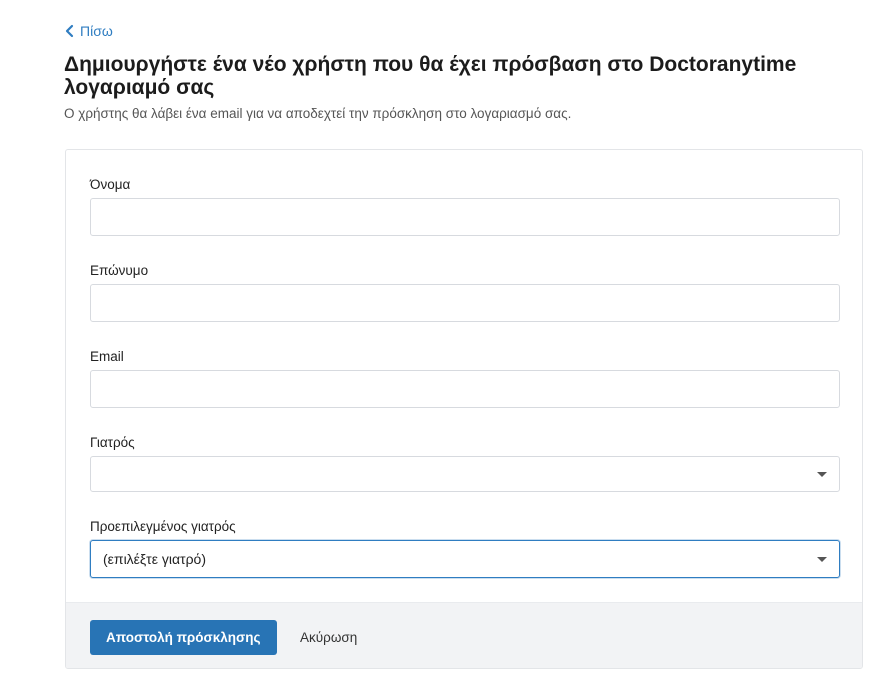  What do you see at coordinates (110, 184) in the screenshot?
I see `first-name-label: Όνομα` at bounding box center [110, 184].